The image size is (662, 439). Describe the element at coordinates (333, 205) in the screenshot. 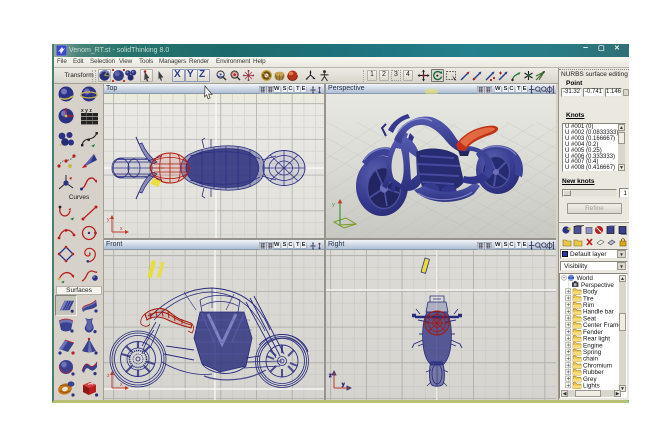

I see `svg-text: y` at that location.